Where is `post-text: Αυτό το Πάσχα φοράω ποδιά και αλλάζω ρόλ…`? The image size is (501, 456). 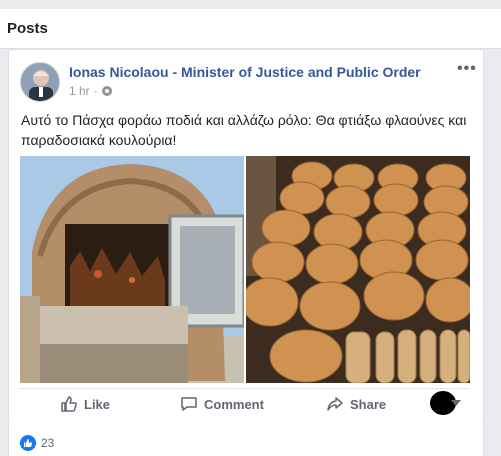
post-text: Αυτό το Πάσχα φοράω ποδιά και αλλάζω ρόλ… is located at coordinates (244, 130).